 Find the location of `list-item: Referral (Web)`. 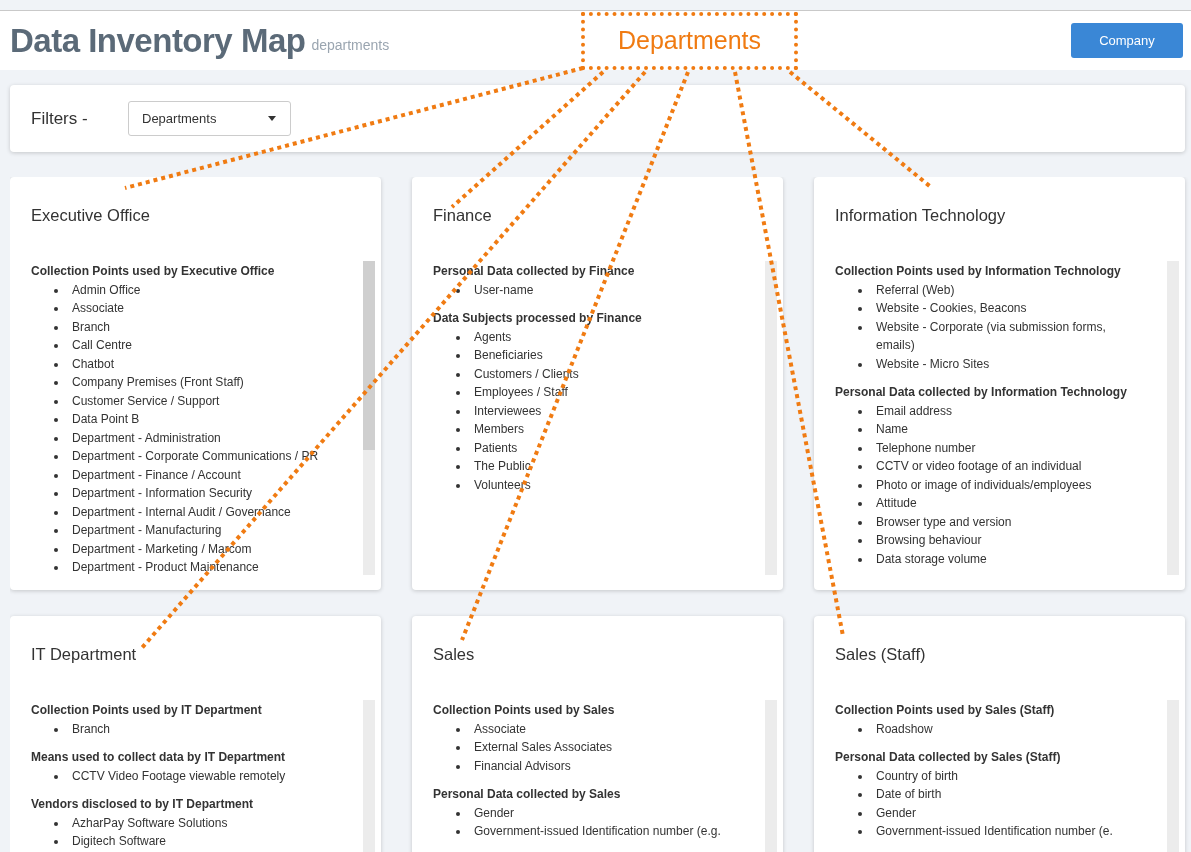

list-item: Referral (Web) is located at coordinates (915, 290).